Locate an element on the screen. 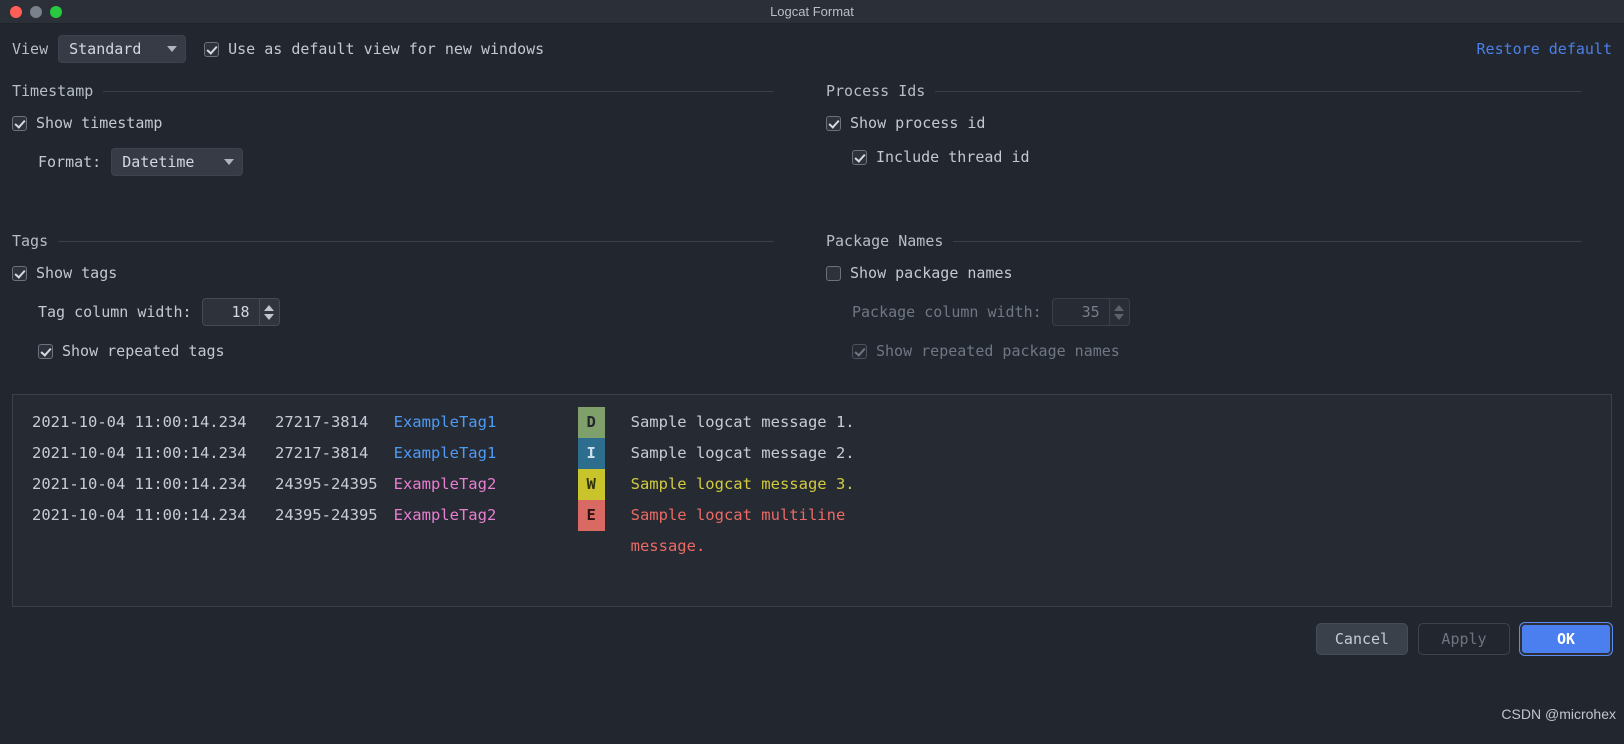 The image size is (1624, 744). traffic-light-group is located at coordinates (31, 11).